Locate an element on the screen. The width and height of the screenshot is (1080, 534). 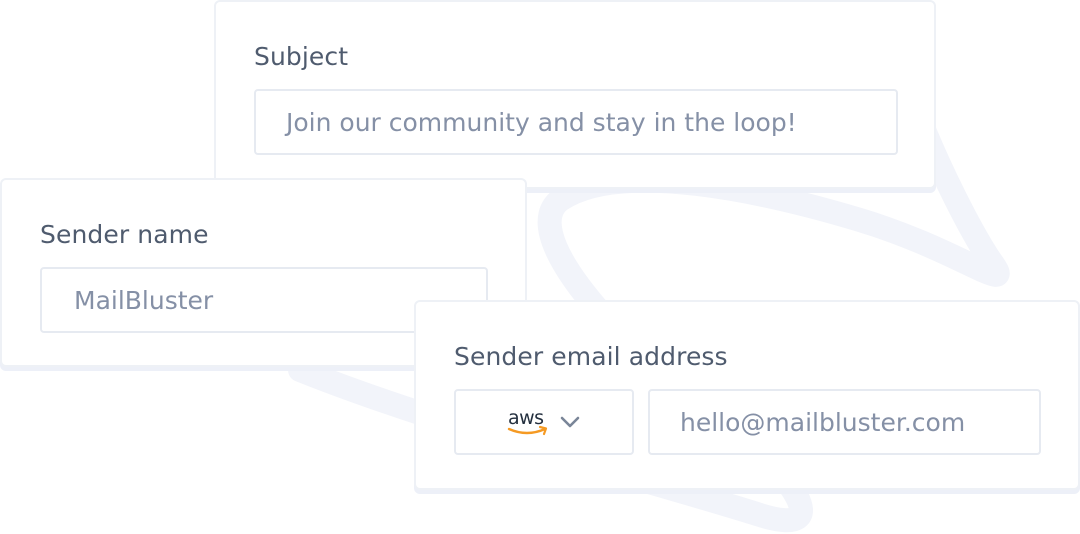
sender-email-input: hello@mailbluster.com is located at coordinates (844, 422).